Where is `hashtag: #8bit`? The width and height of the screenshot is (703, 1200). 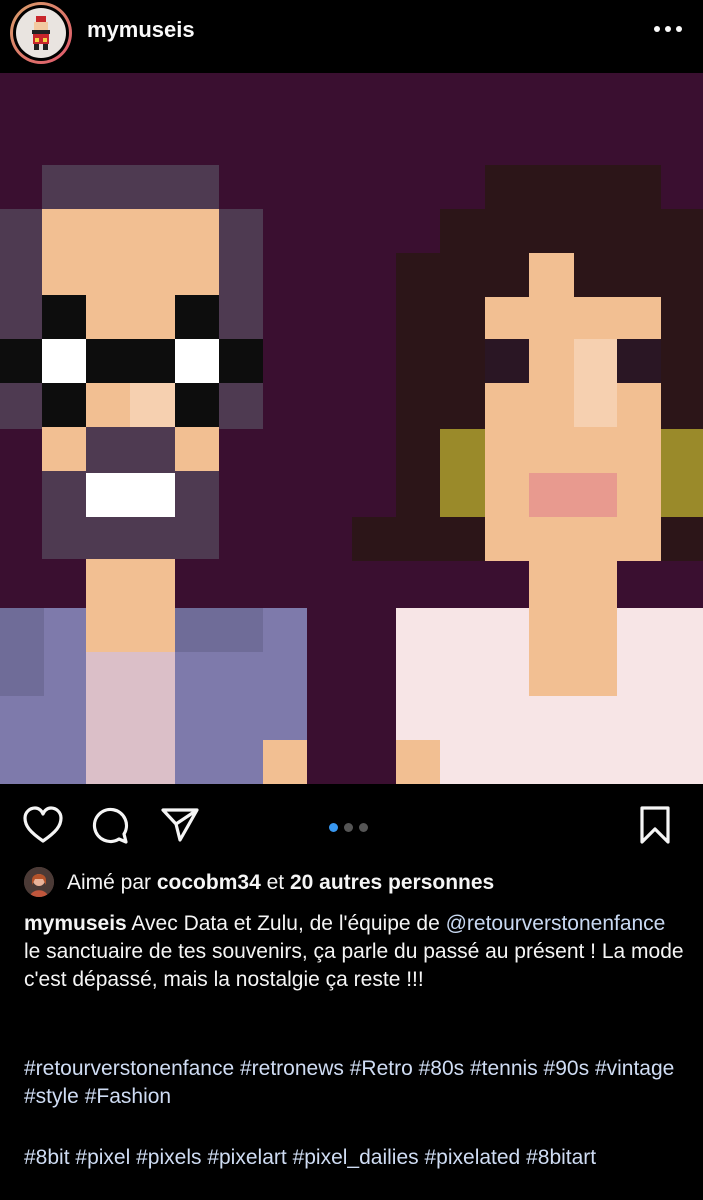
hashtag: #8bit is located at coordinates (47, 1157).